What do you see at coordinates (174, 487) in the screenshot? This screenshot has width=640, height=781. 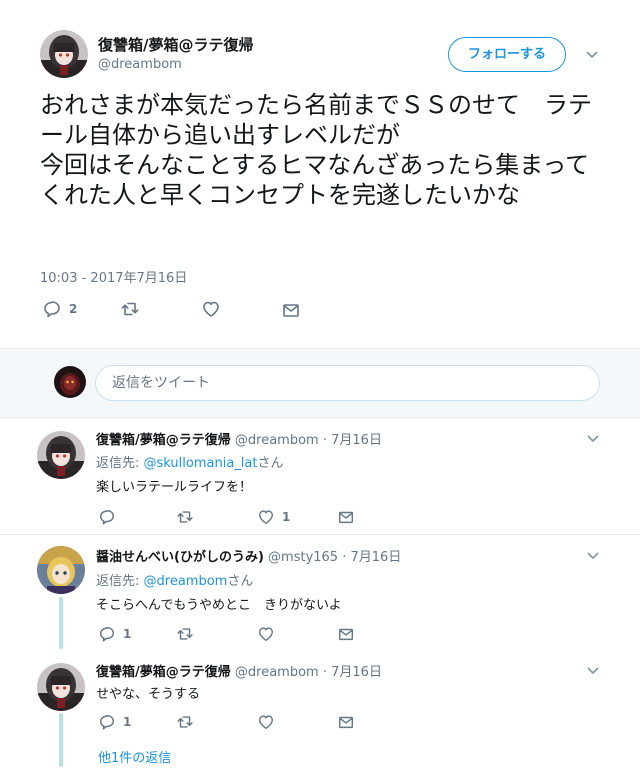 I see `reply-text: 楽しいラテールライフを！` at bounding box center [174, 487].